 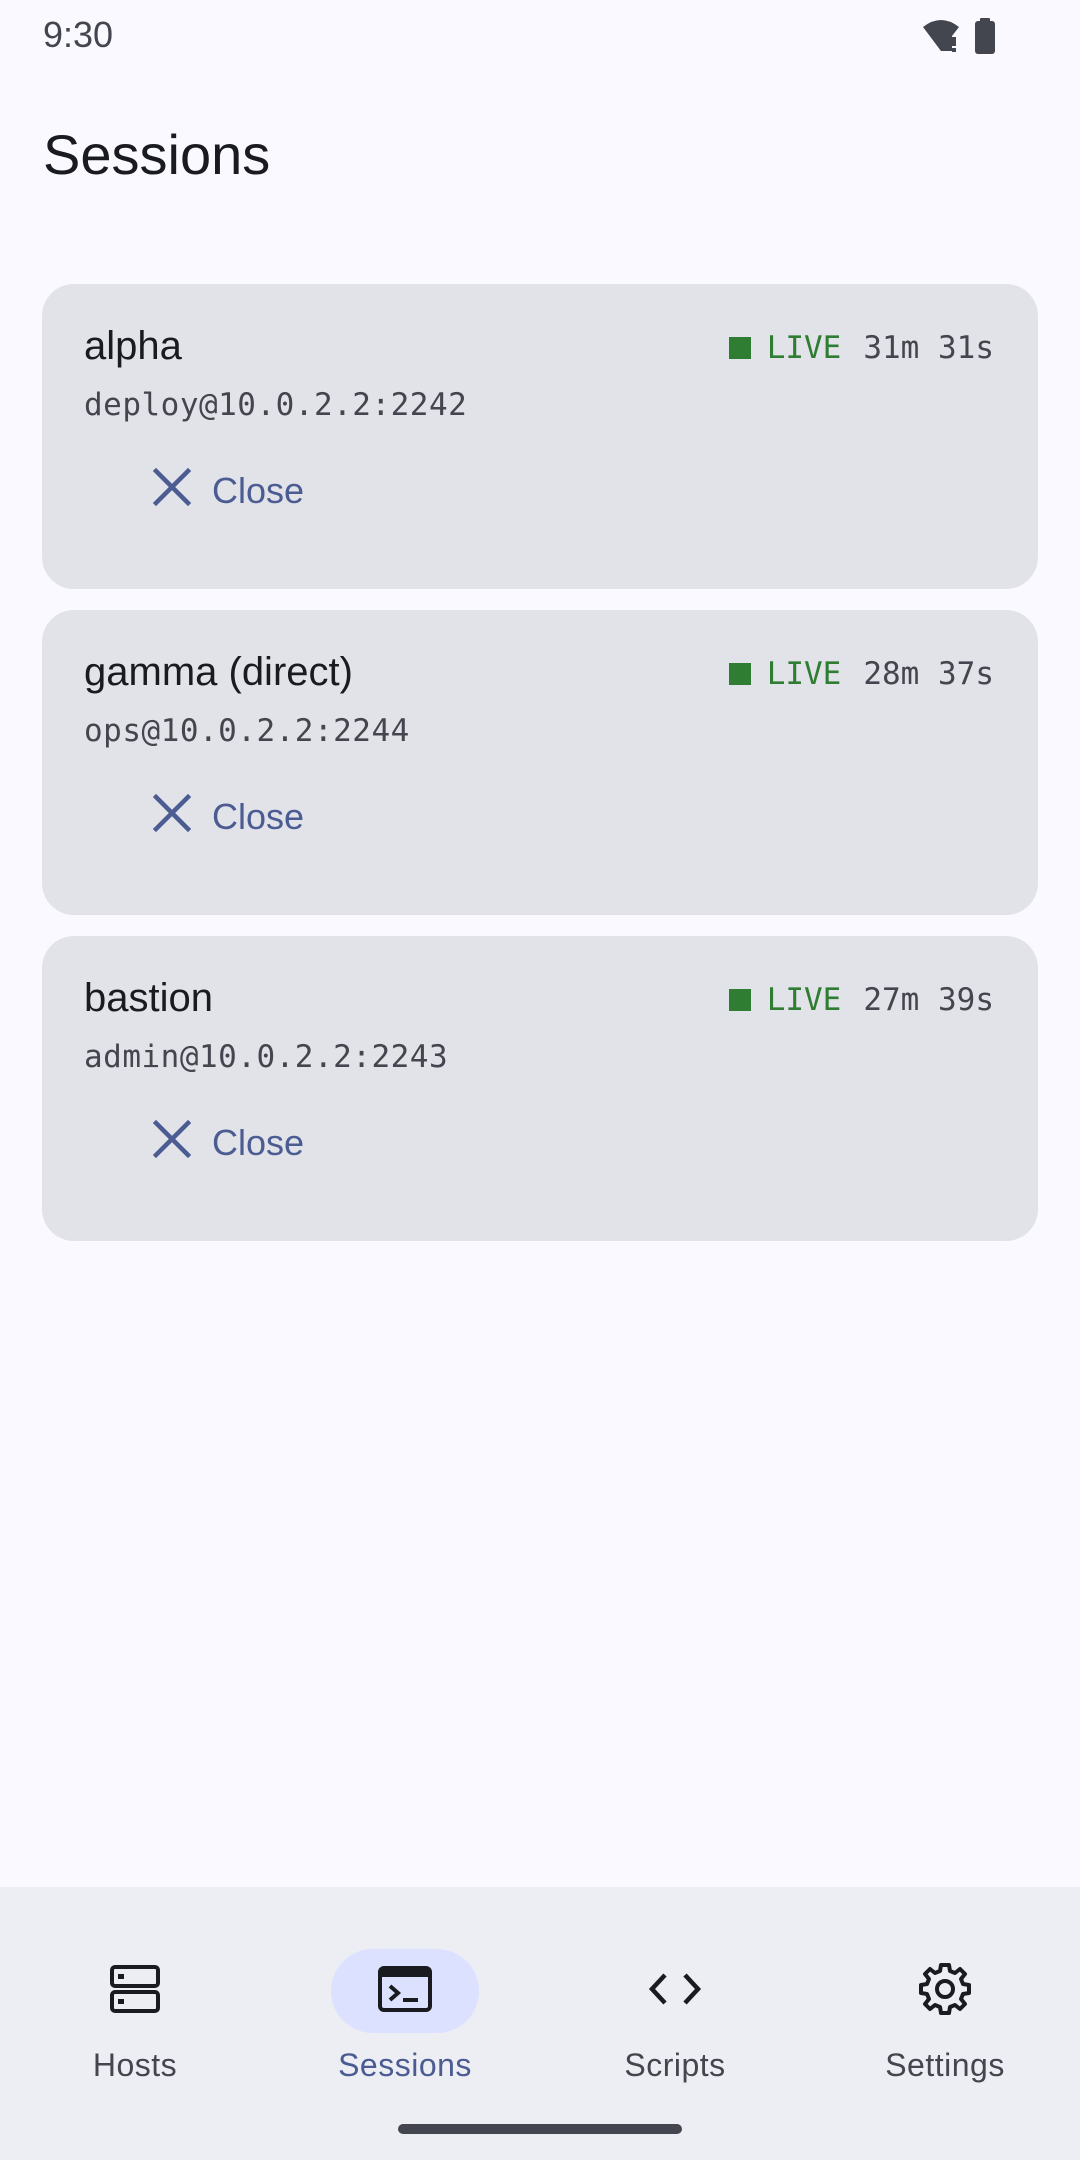 I want to click on status-bar: 9:30, so click(x=540, y=36).